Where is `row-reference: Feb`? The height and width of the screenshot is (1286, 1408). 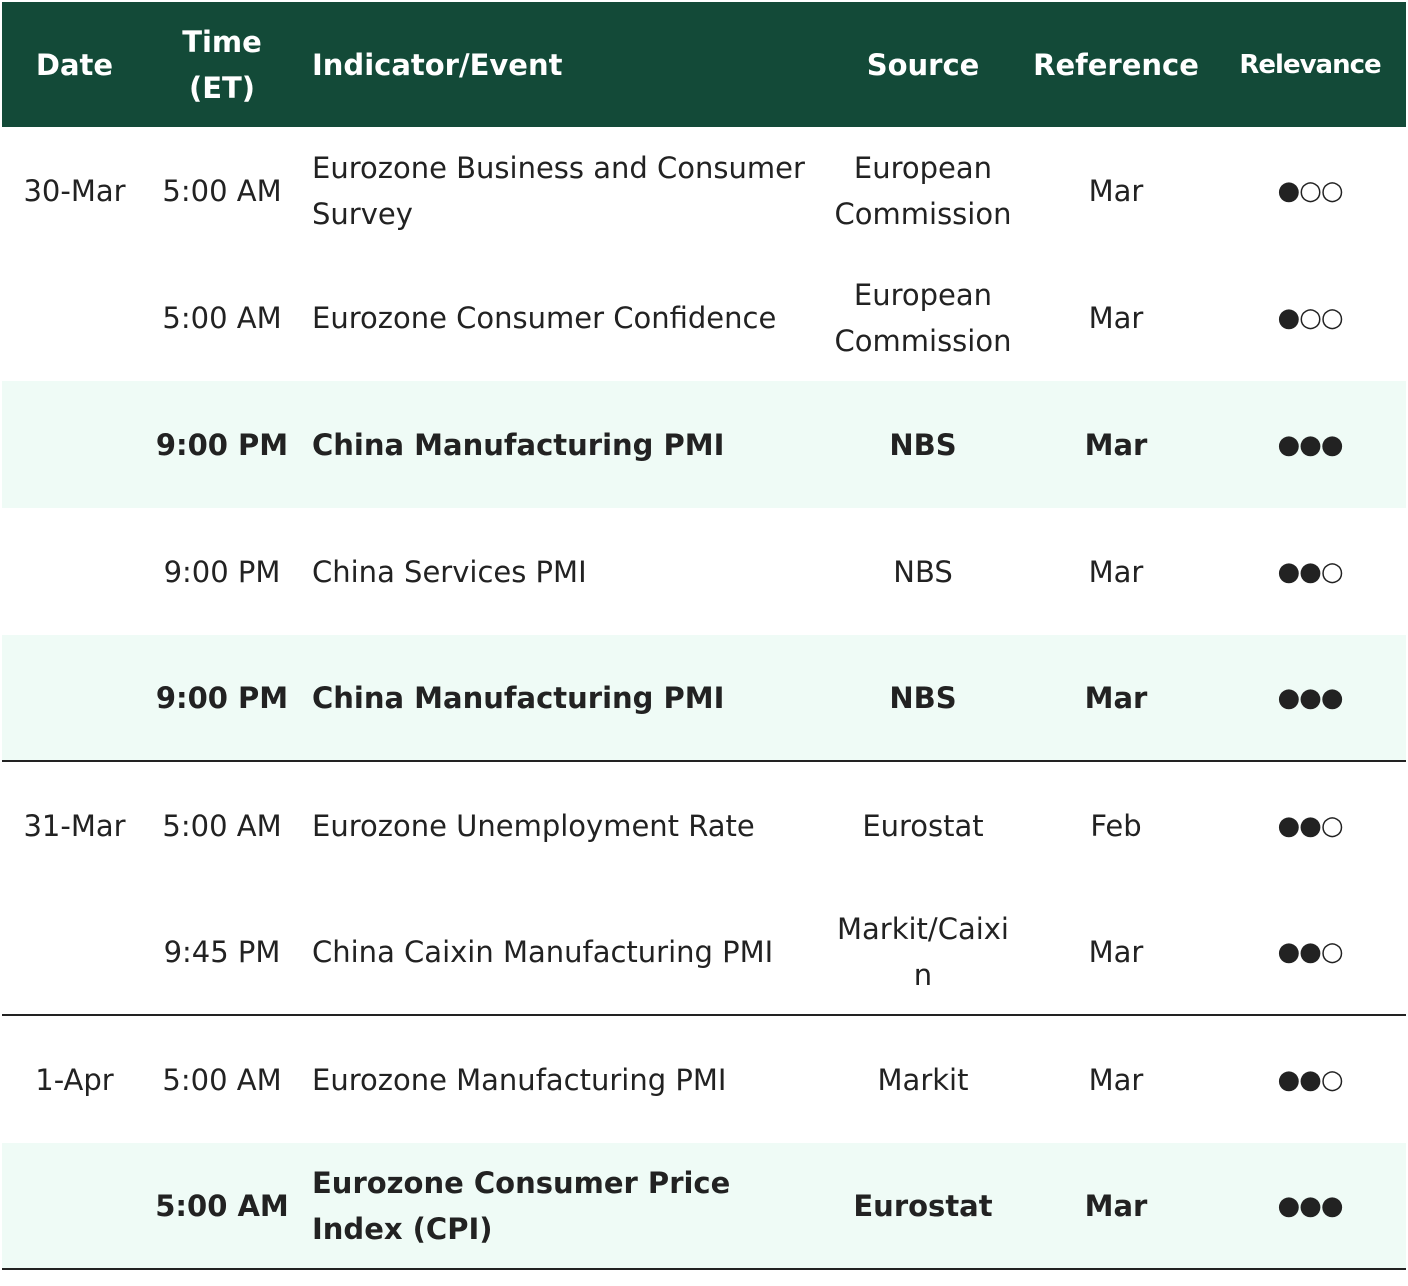 row-reference: Feb is located at coordinates (1116, 825).